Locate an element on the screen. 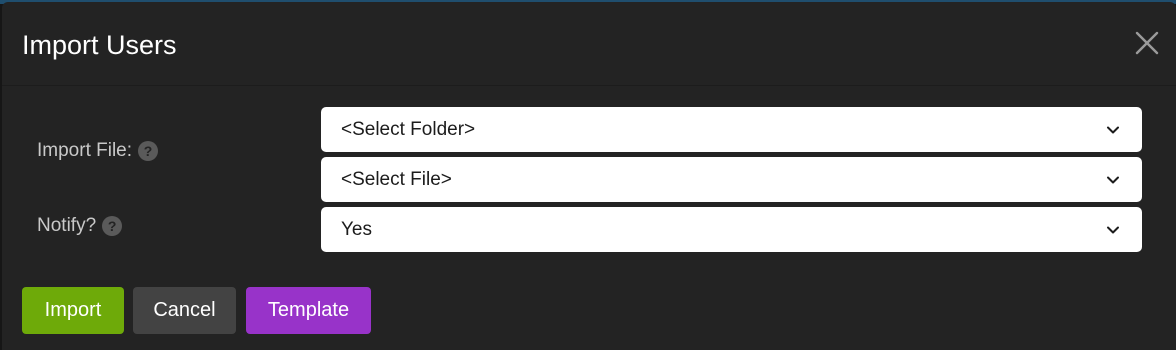 The image size is (1176, 350). notify-select-value: Yes is located at coordinates (356, 229).